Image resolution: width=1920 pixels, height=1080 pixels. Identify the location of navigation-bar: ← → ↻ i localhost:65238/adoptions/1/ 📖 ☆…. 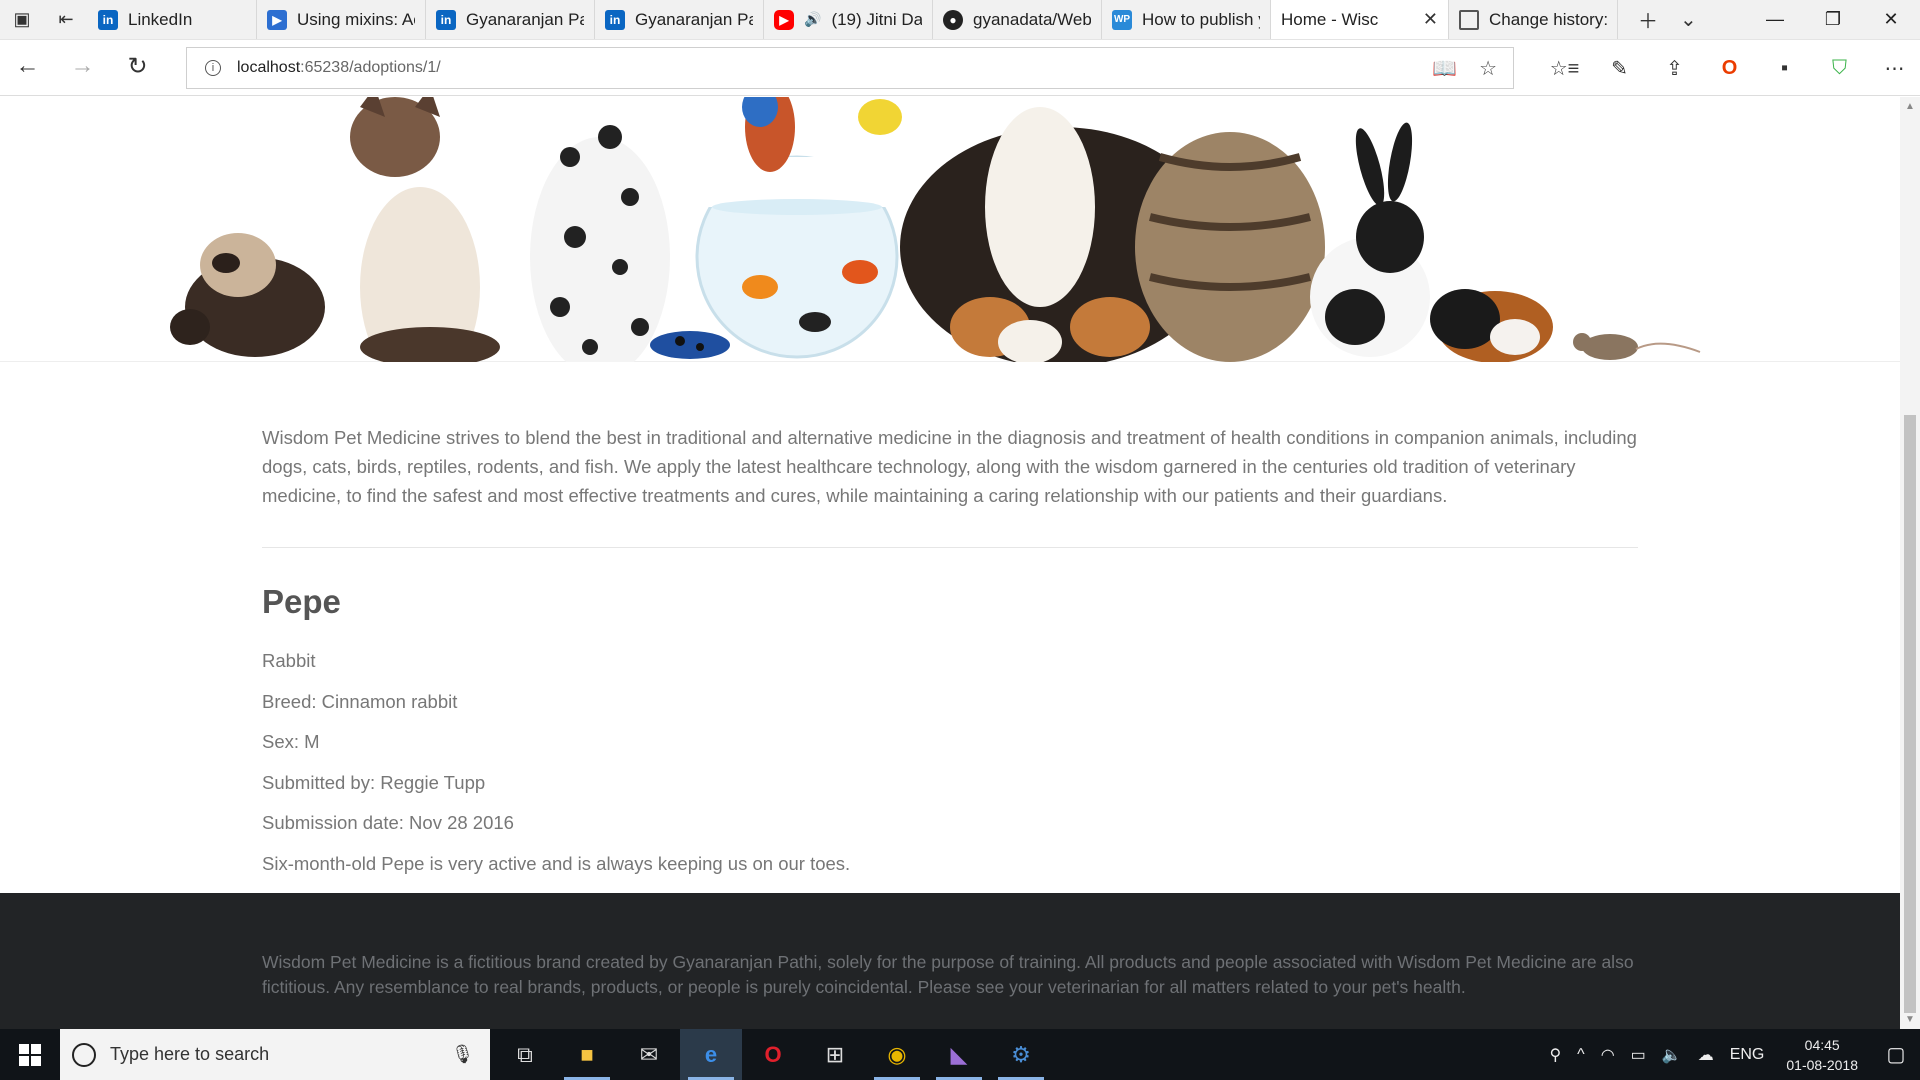
(960, 68).